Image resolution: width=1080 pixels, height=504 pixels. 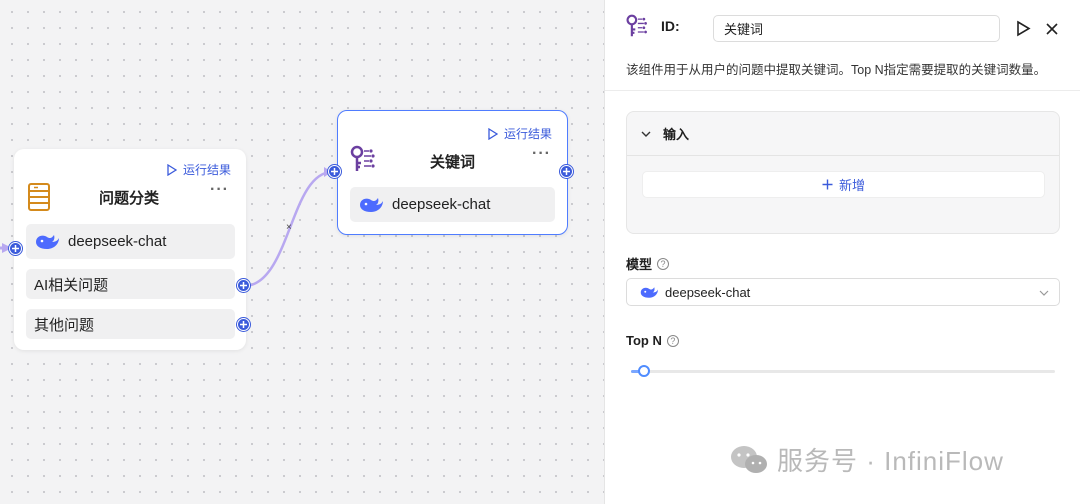 I want to click on model-select: deepseek-chat, so click(x=843, y=292).